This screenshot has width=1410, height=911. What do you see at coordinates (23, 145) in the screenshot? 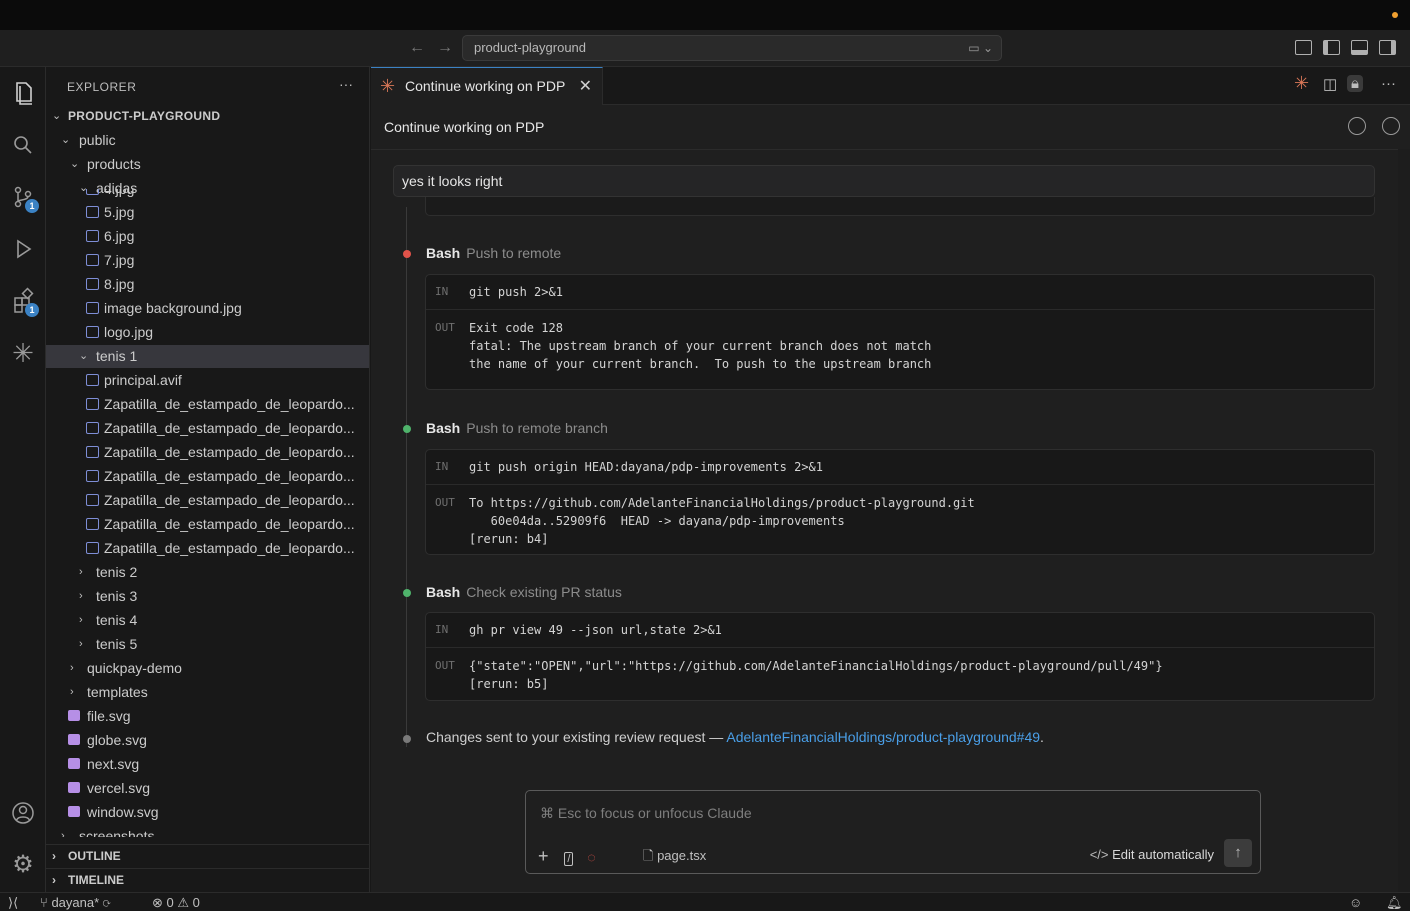
I see `search-icon` at bounding box center [23, 145].